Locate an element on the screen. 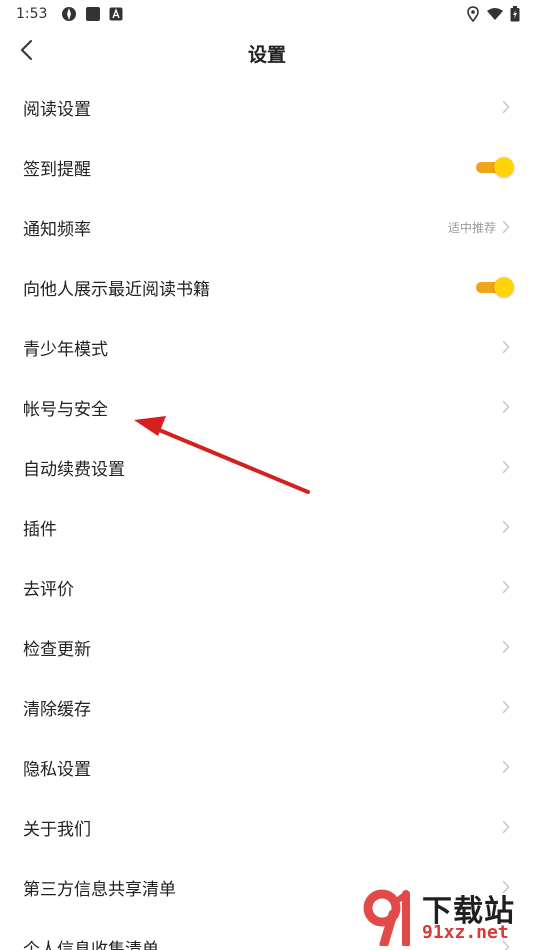 This screenshot has width=534, height=950. settings-row-label: 通知频率 is located at coordinates (57, 229).